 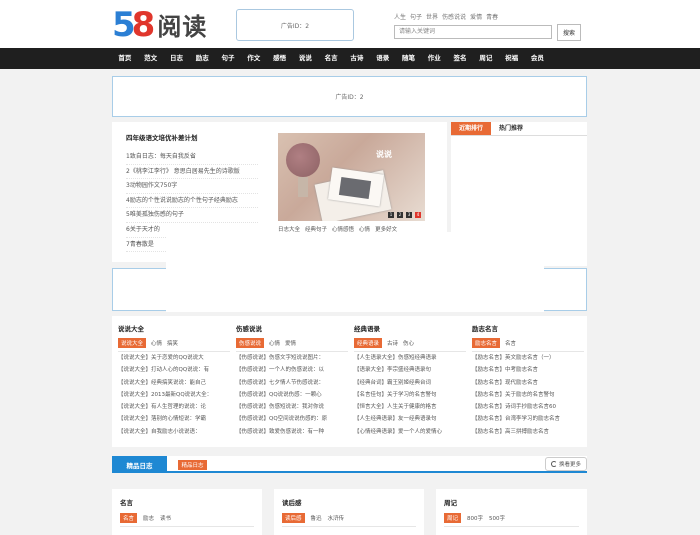 I want to click on slide-dot: 2, so click(x=400, y=215).